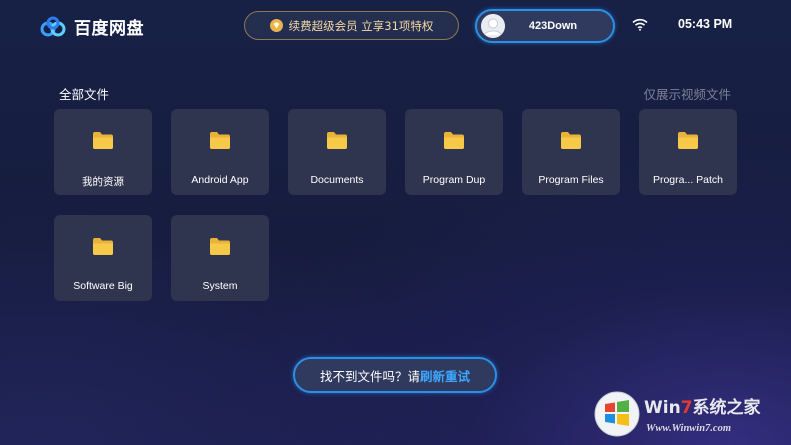 This screenshot has width=791, height=445. I want to click on folder-name: Progra... Patch, so click(688, 180).